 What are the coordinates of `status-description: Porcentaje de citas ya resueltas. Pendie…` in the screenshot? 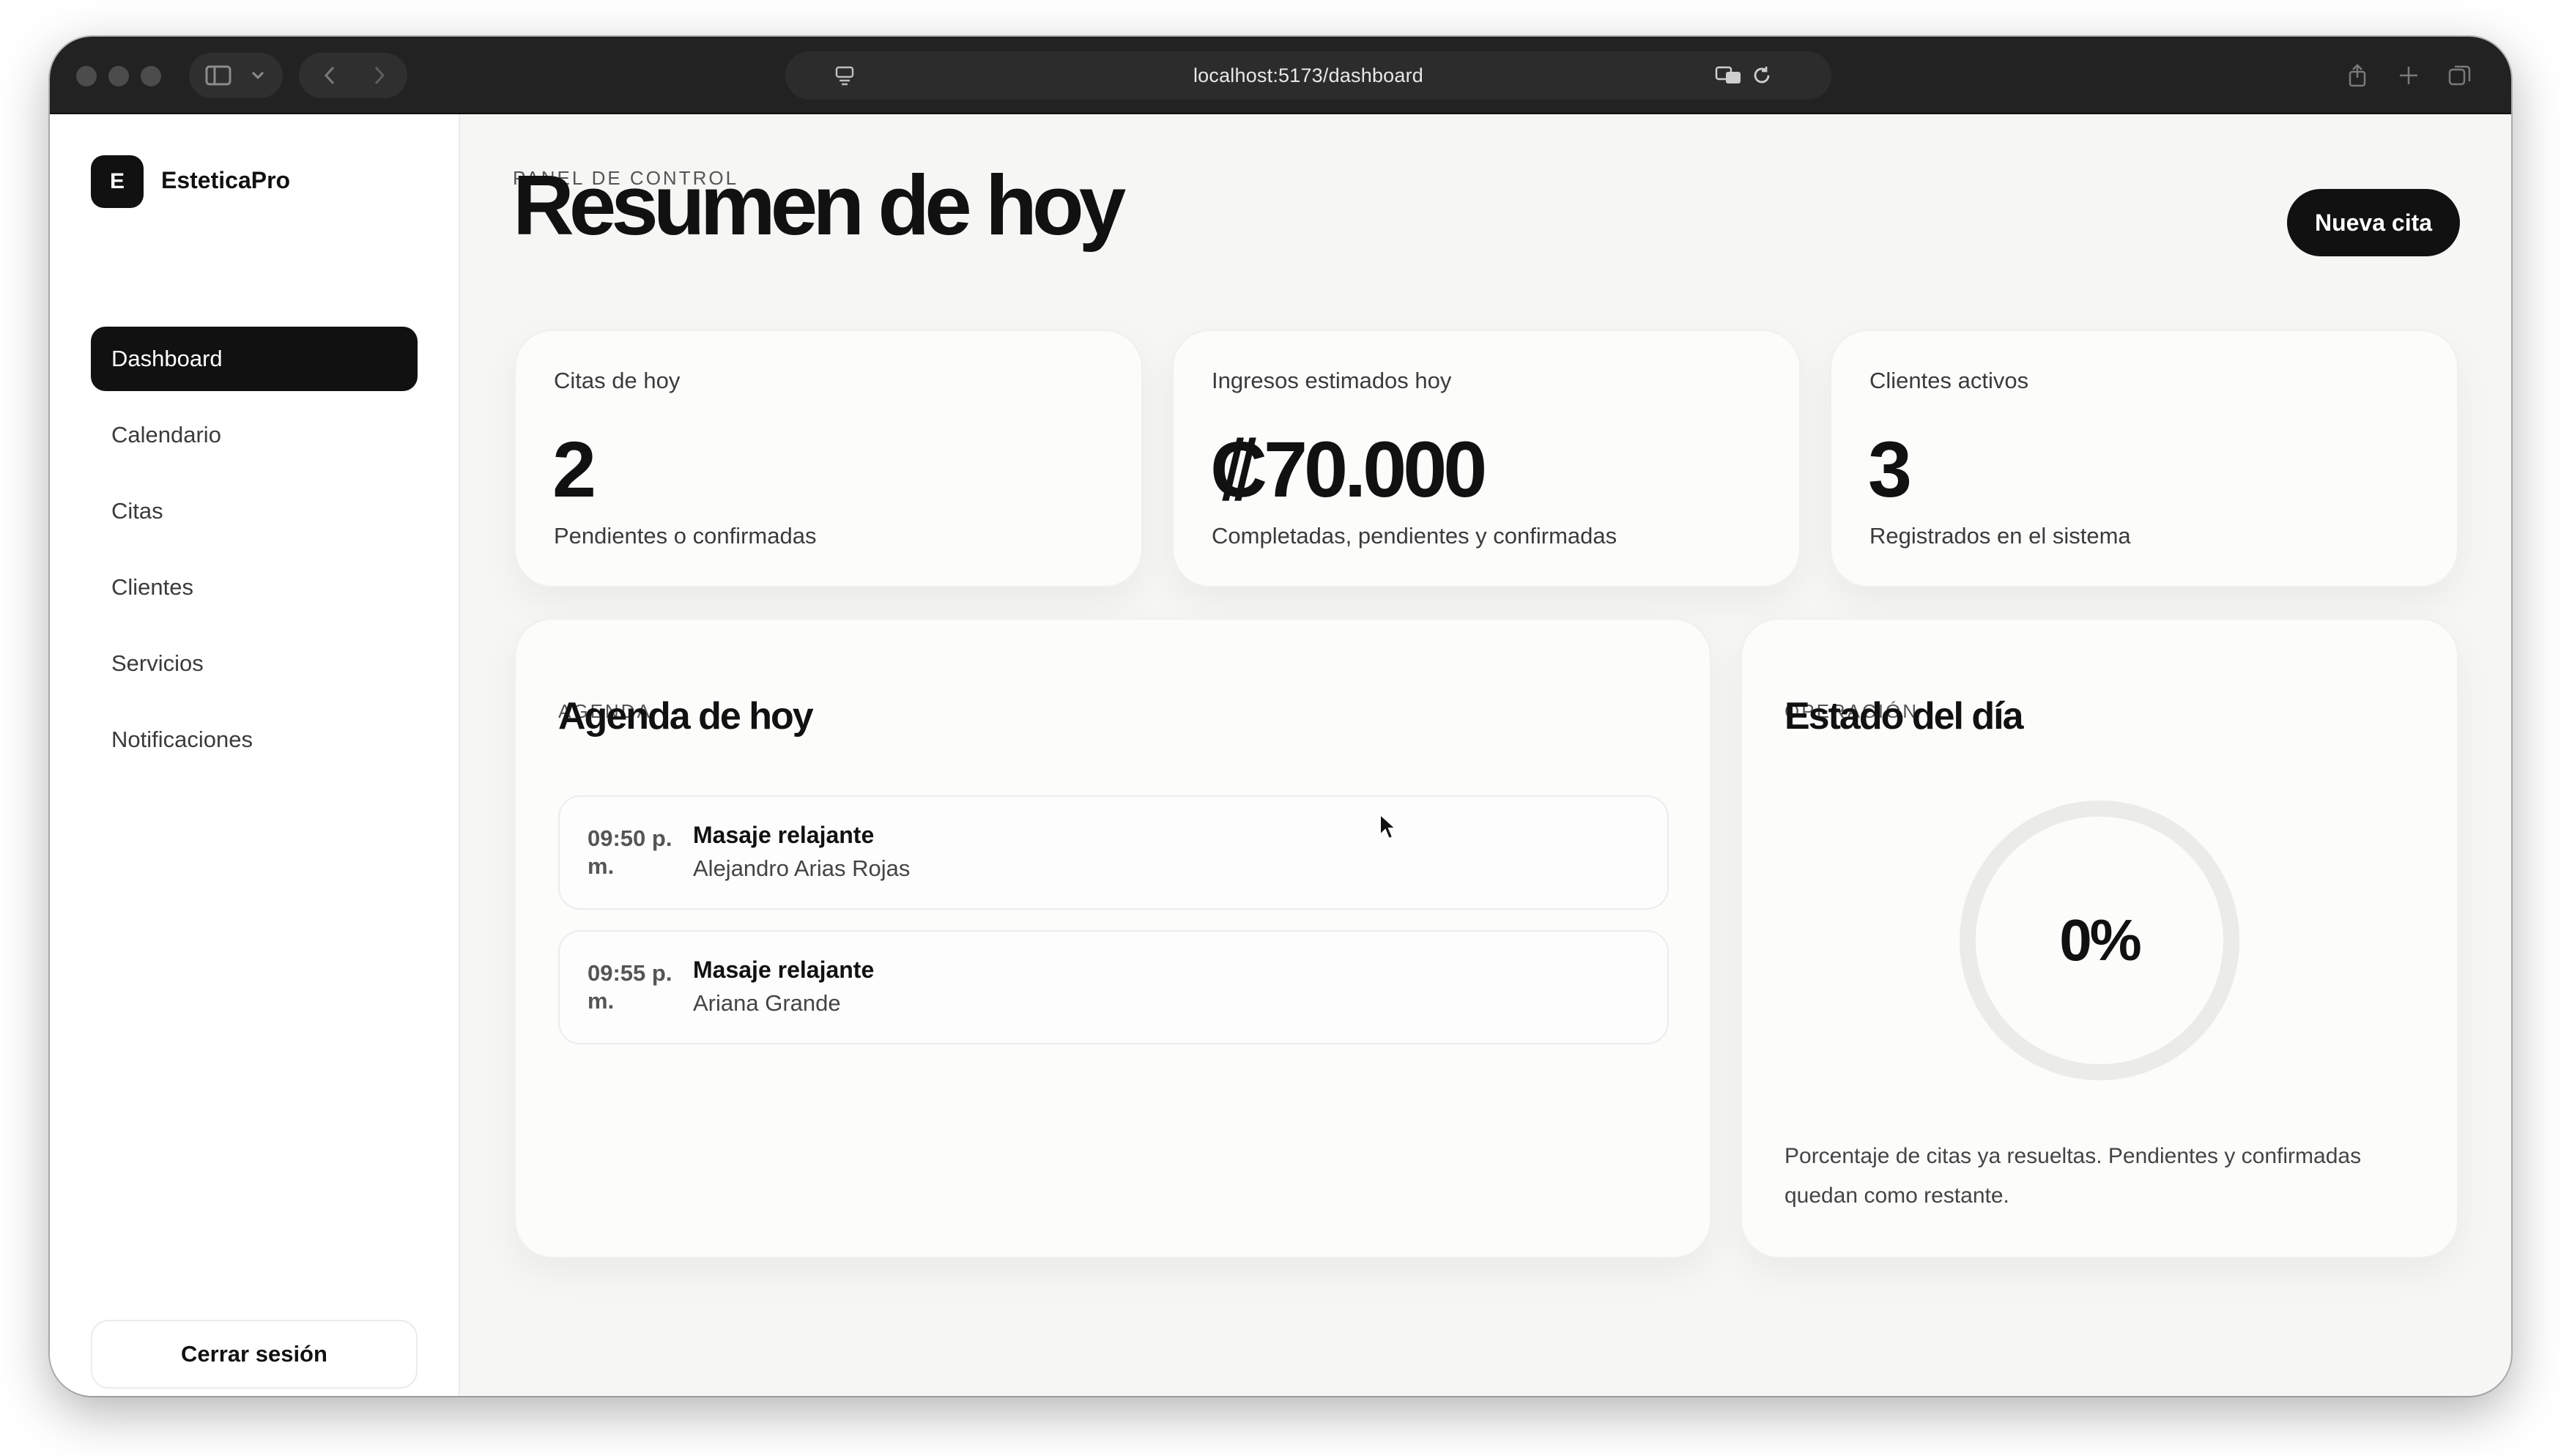 It's located at (2073, 1176).